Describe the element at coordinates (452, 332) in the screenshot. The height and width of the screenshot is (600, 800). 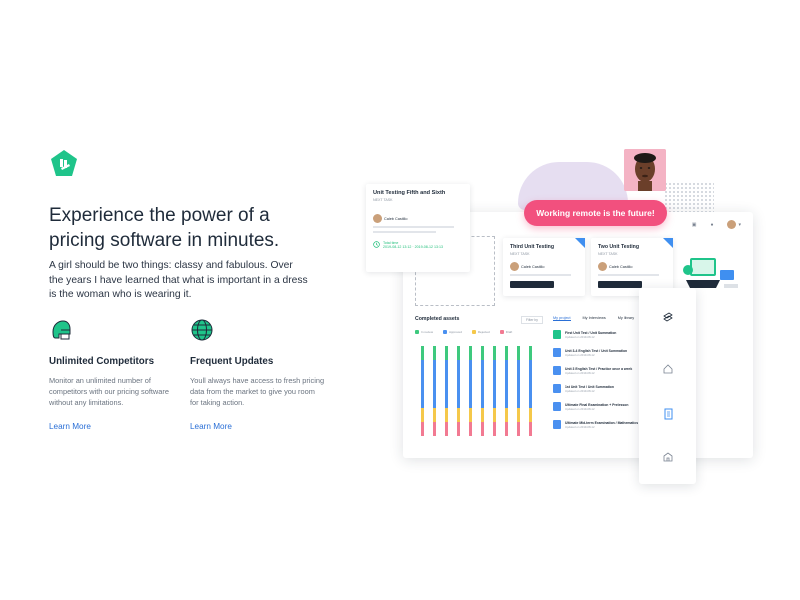
I see `legend-item: Approved` at that location.